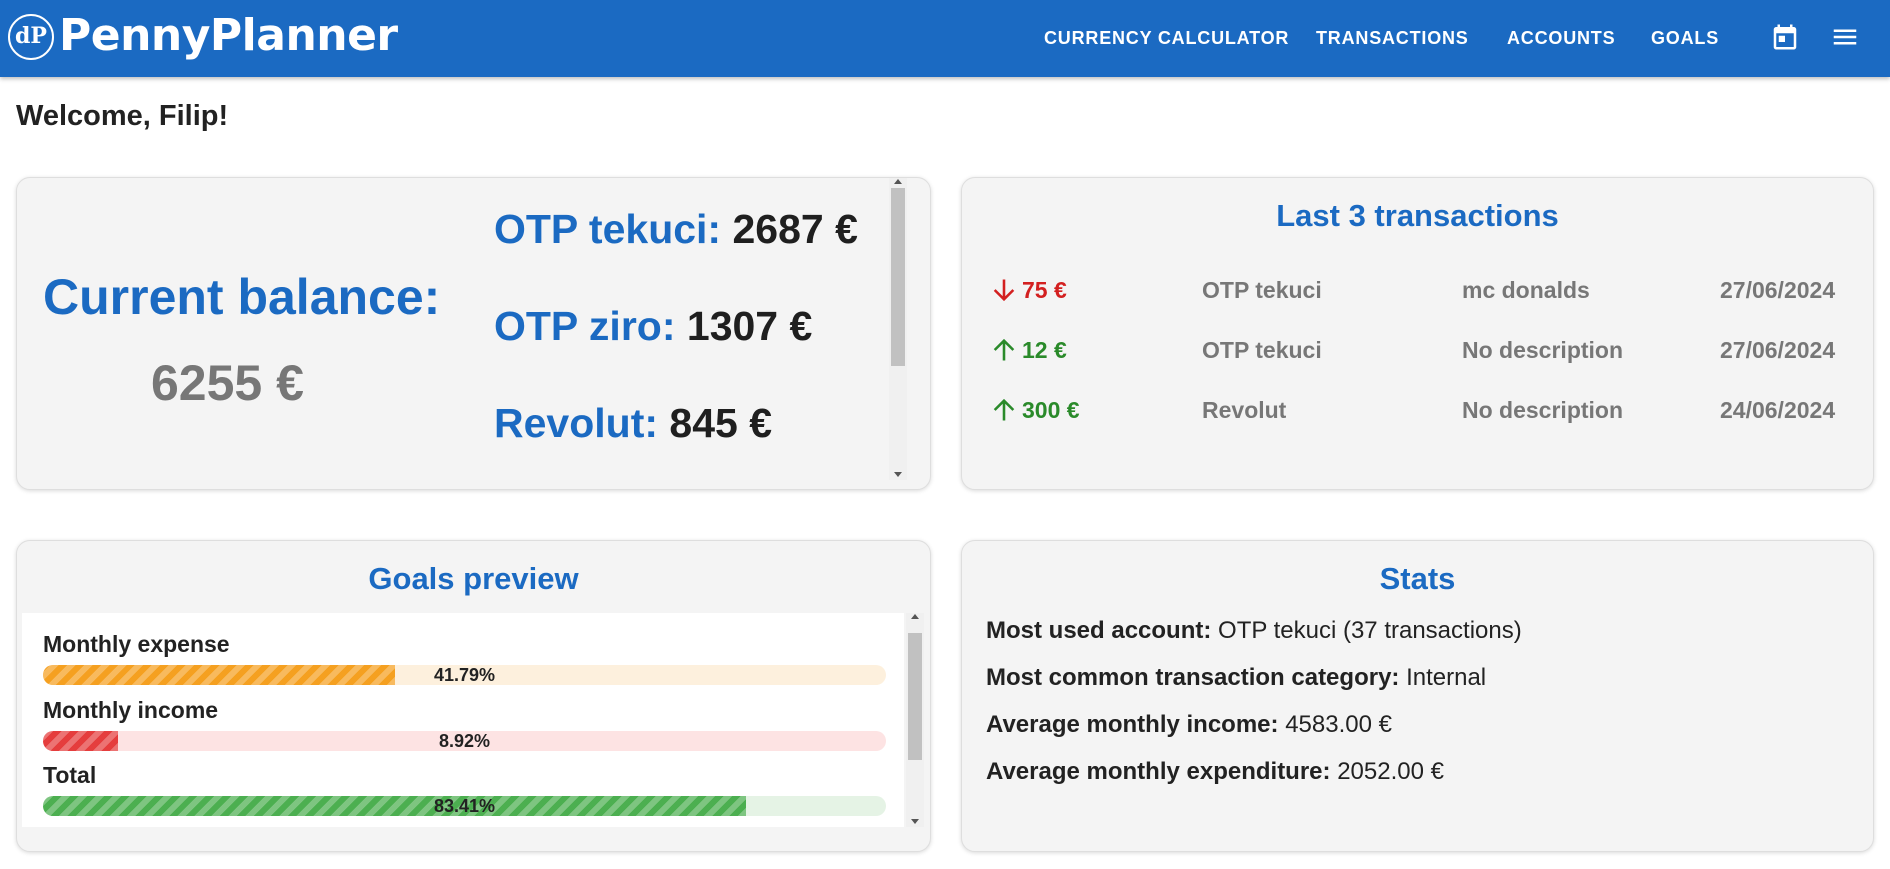  What do you see at coordinates (1370, 630) in the screenshot?
I see `stat-value: OTP tekuci (37 transactions)` at bounding box center [1370, 630].